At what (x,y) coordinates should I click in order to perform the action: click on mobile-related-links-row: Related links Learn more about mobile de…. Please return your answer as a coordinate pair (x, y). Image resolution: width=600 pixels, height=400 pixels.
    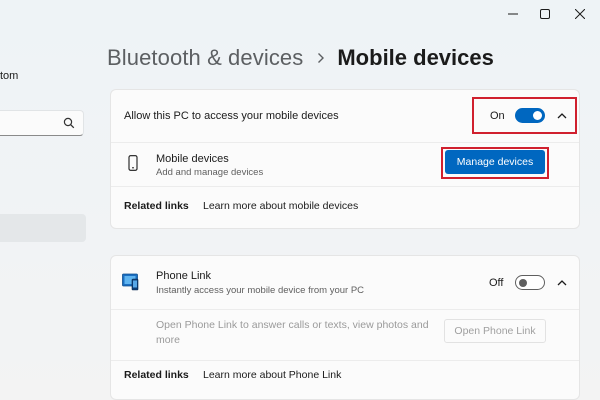
    Looking at the image, I should click on (345, 207).